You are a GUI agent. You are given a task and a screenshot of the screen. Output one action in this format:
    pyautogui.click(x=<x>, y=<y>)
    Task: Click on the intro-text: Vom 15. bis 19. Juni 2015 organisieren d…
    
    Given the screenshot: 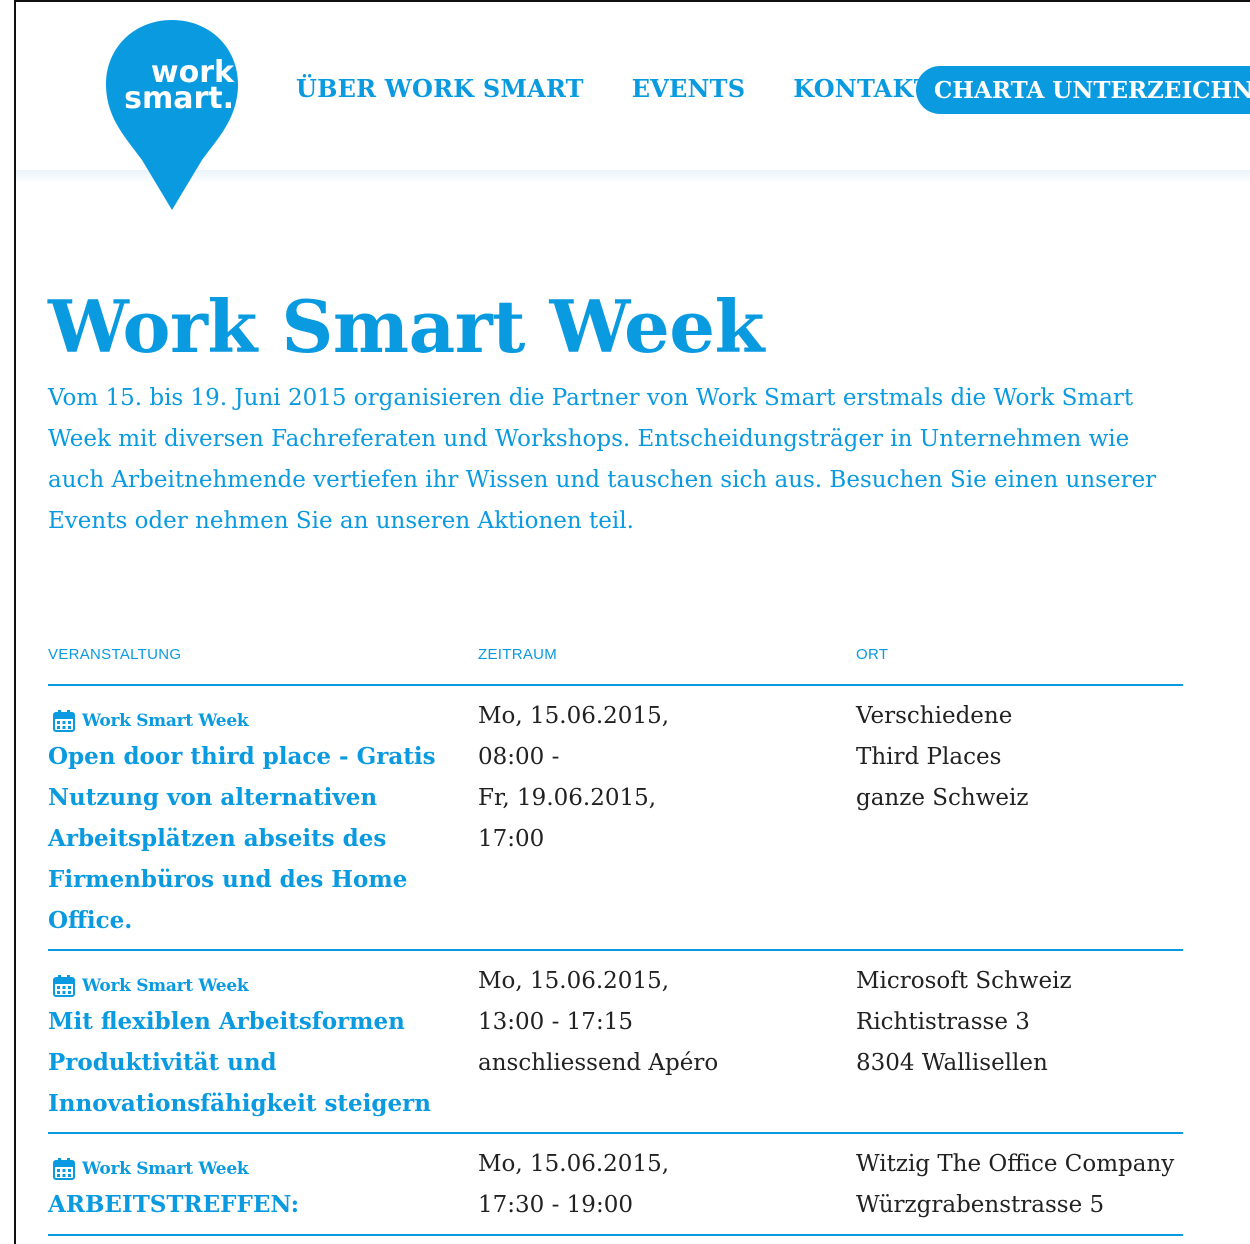 What is the action you would take?
    pyautogui.click(x=602, y=459)
    